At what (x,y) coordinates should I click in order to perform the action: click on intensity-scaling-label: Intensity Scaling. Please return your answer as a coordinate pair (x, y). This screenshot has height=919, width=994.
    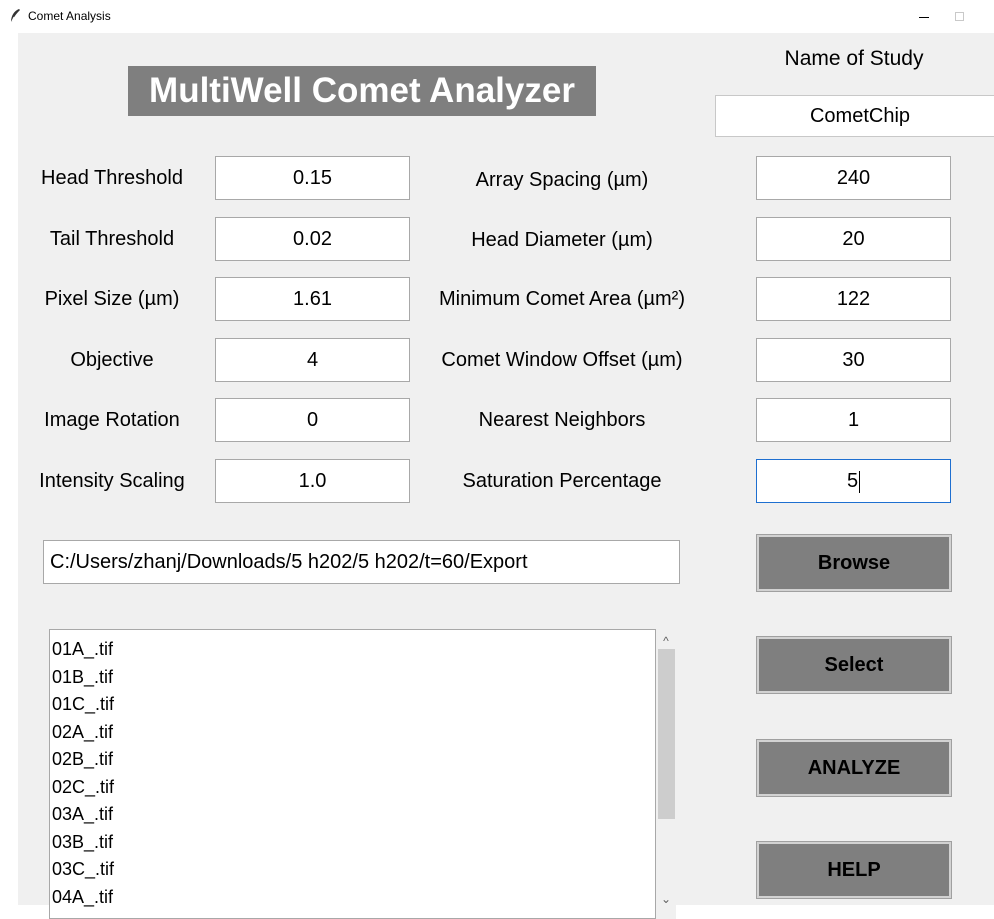
    Looking at the image, I should click on (112, 481).